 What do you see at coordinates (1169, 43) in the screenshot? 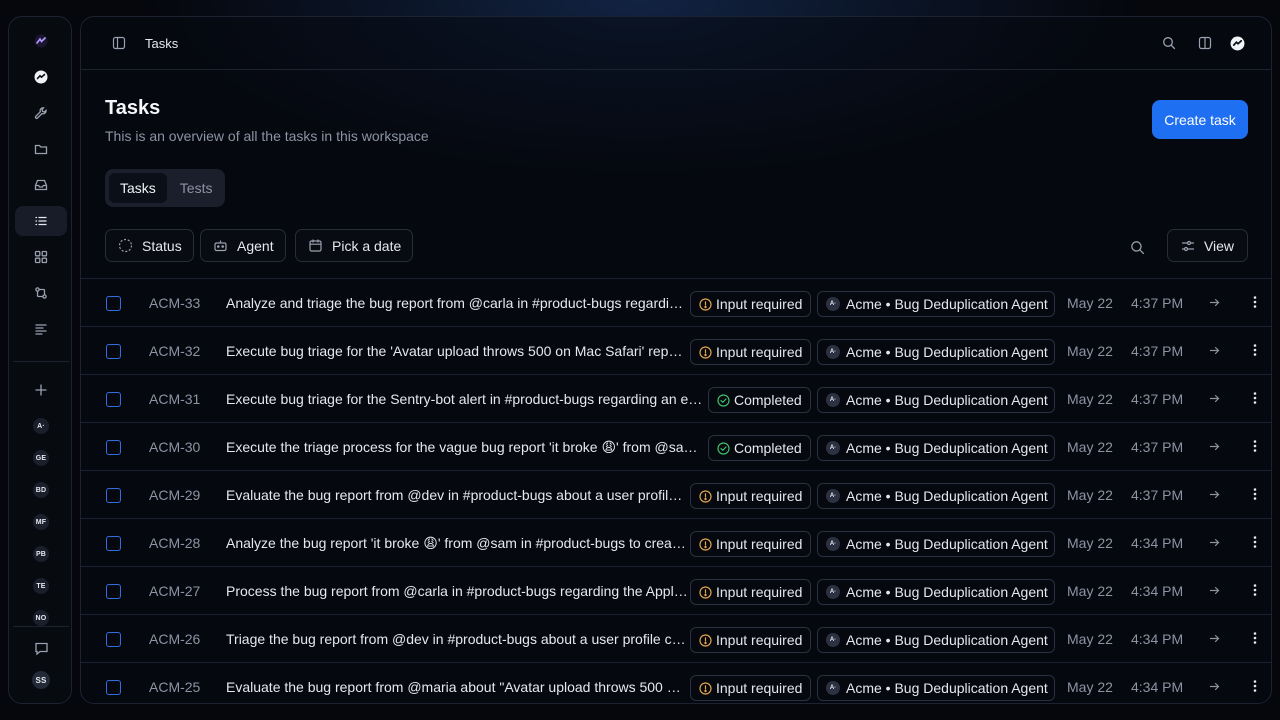
I see `search-icon` at bounding box center [1169, 43].